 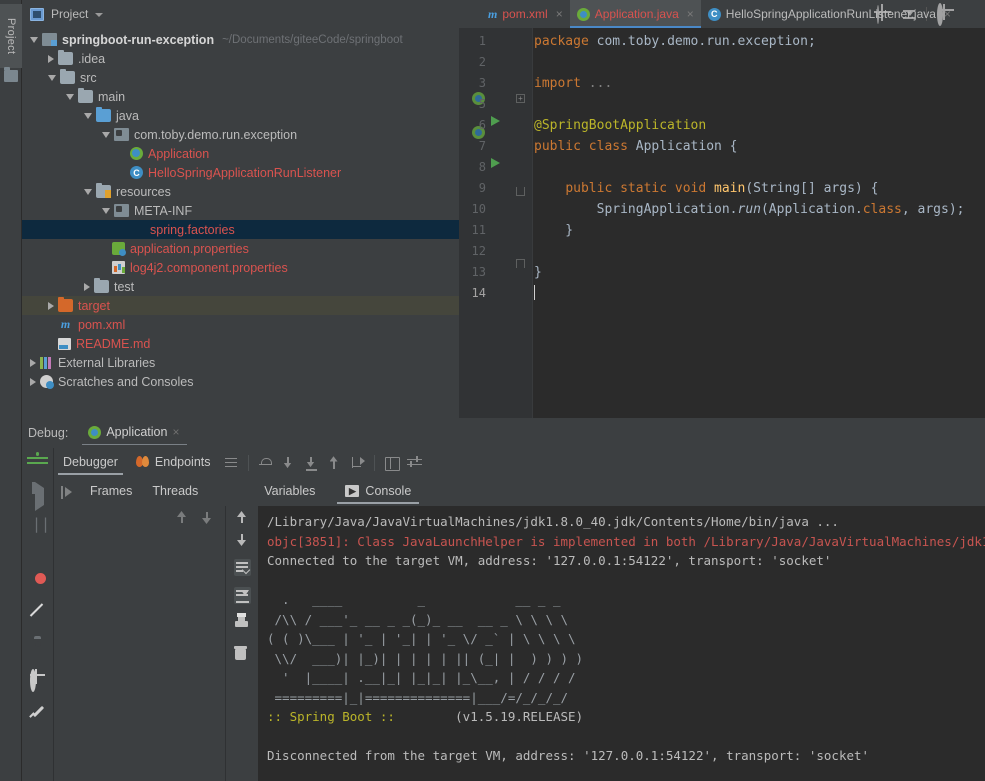 What do you see at coordinates (38, 647) in the screenshot?
I see `camera-icon` at bounding box center [38, 647].